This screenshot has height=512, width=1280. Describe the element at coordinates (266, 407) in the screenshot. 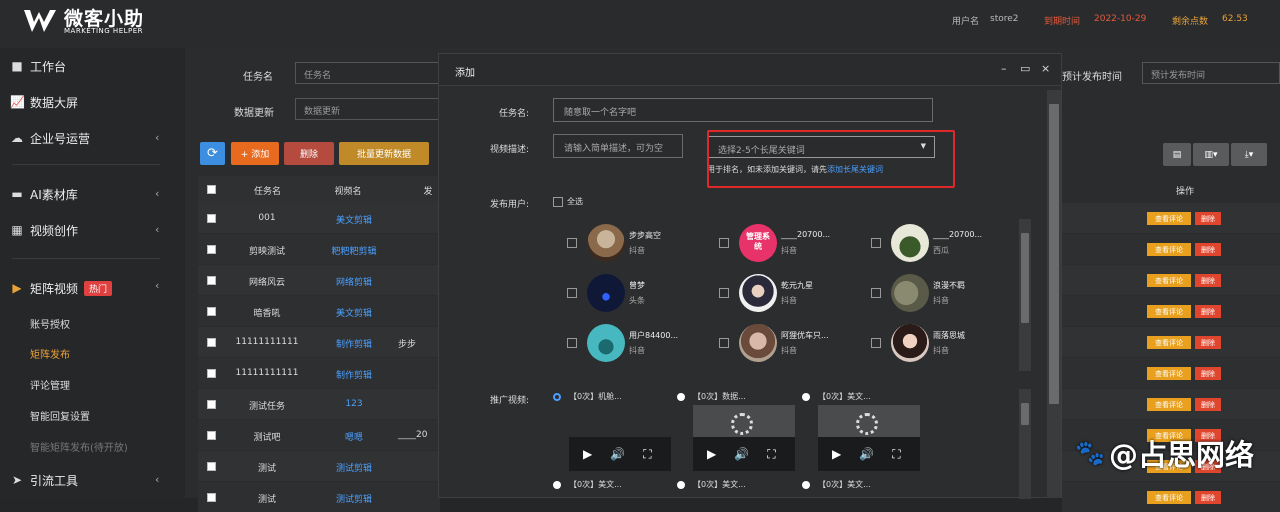

I see `row-task-name: 测试任务` at that location.